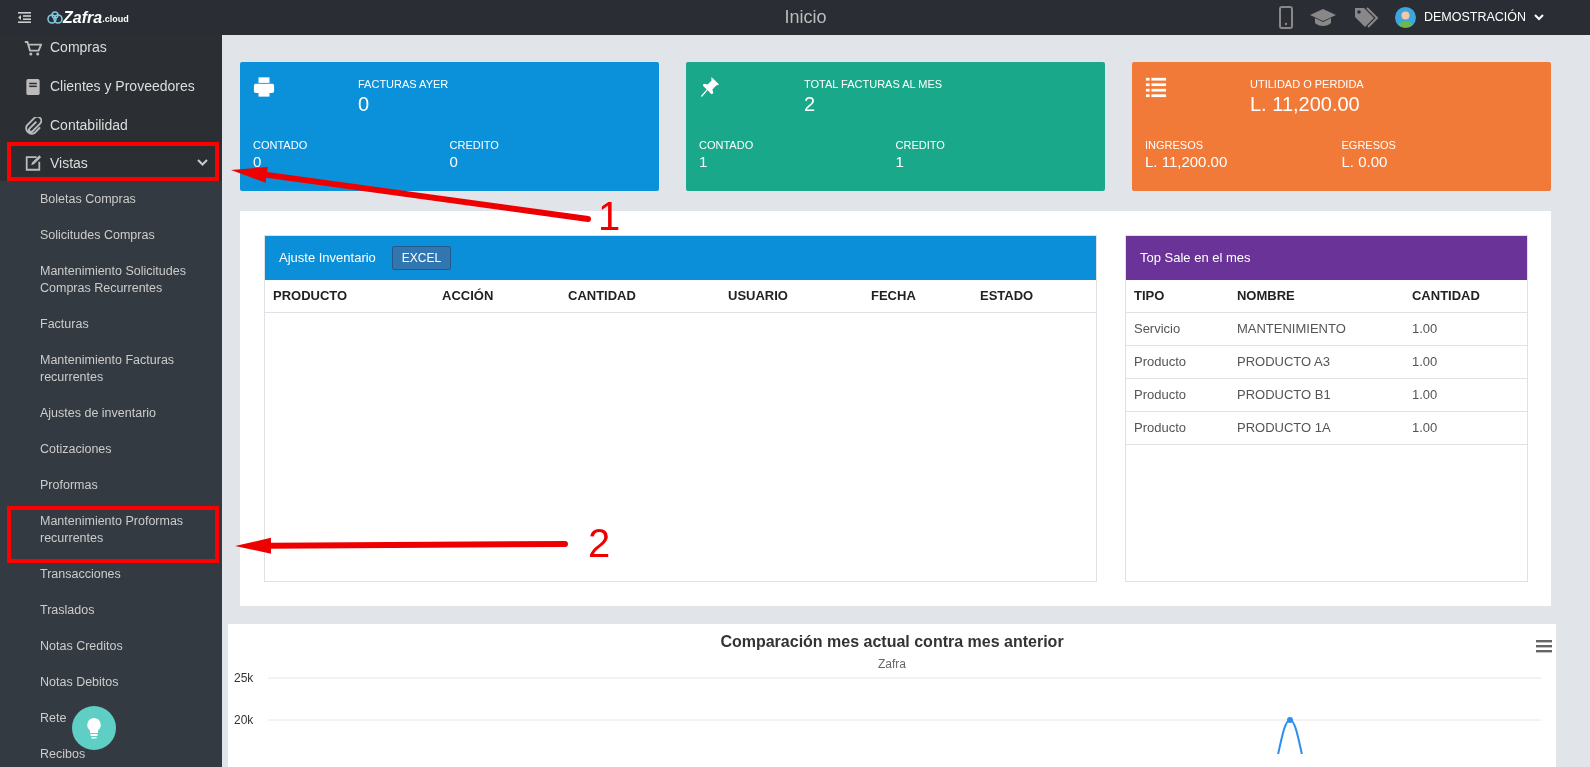 Image resolution: width=1590 pixels, height=767 pixels. What do you see at coordinates (111, 199) in the screenshot?
I see `sidebar-subitem: Boletas Compras` at bounding box center [111, 199].